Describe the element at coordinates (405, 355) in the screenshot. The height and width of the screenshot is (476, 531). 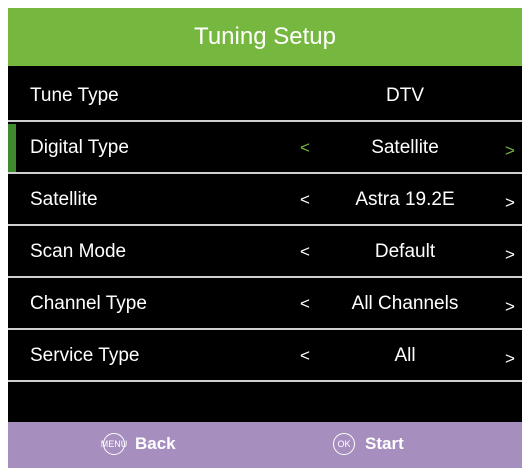
I see `setting-value: All` at that location.